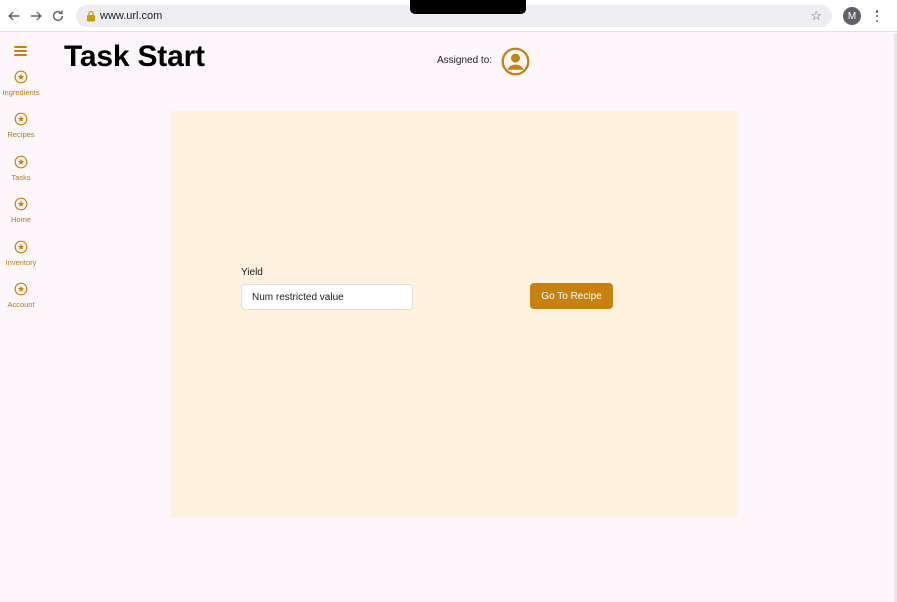 This screenshot has width=897, height=602. Describe the element at coordinates (877, 16) in the screenshot. I see `browser-menu-icon` at that location.